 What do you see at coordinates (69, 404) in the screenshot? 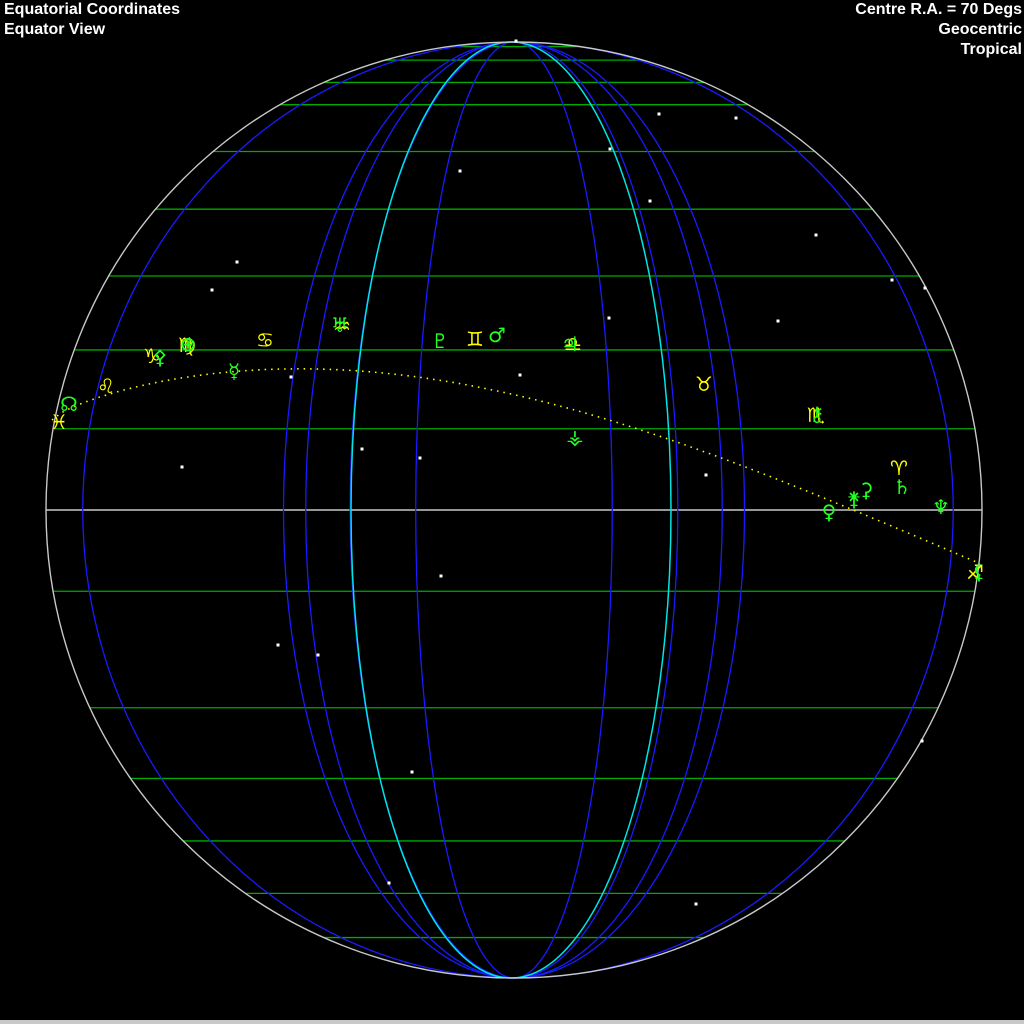
I see `north-node-icon: ☊` at bounding box center [69, 404].